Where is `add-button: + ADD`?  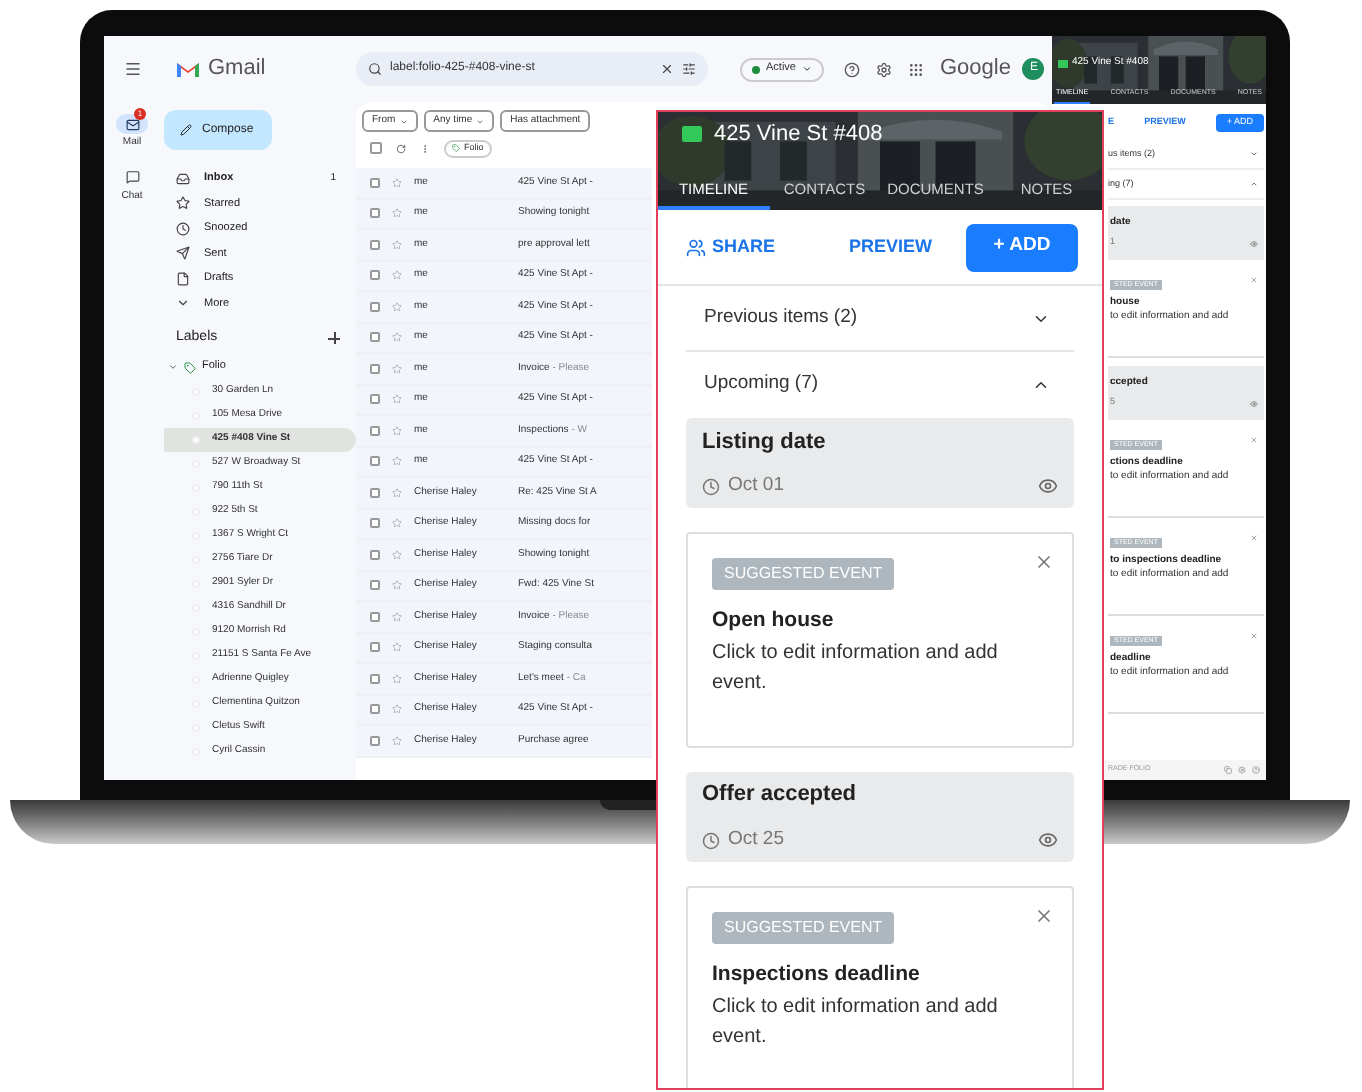
add-button: + ADD is located at coordinates (1022, 247).